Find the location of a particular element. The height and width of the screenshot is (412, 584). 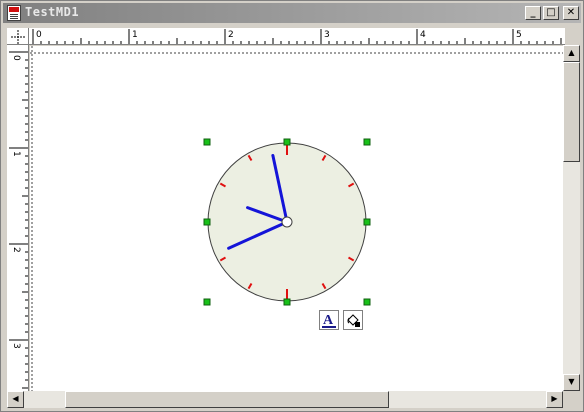

scroll-right-arrow-icon: ▶ is located at coordinates (554, 399).